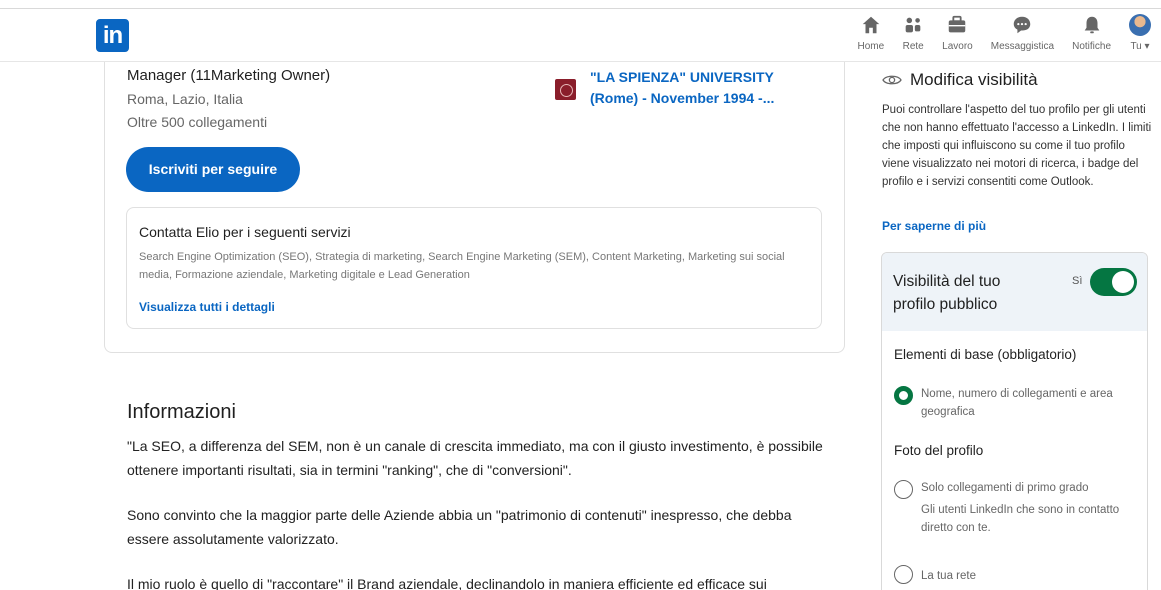 This screenshot has height=590, width=1161. I want to click on nav-item-tu: Tu ▾, so click(1140, 33).